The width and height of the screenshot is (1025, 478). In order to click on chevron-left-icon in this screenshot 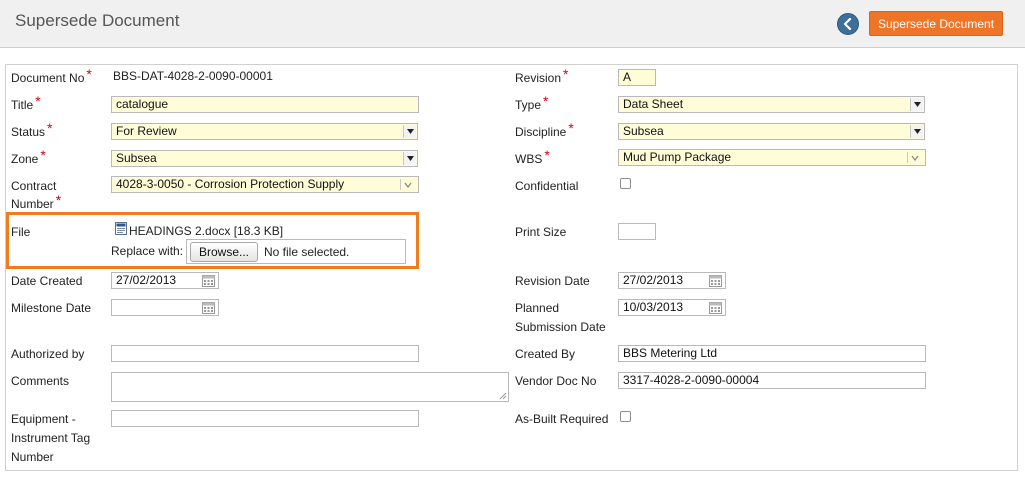, I will do `click(847, 24)`.